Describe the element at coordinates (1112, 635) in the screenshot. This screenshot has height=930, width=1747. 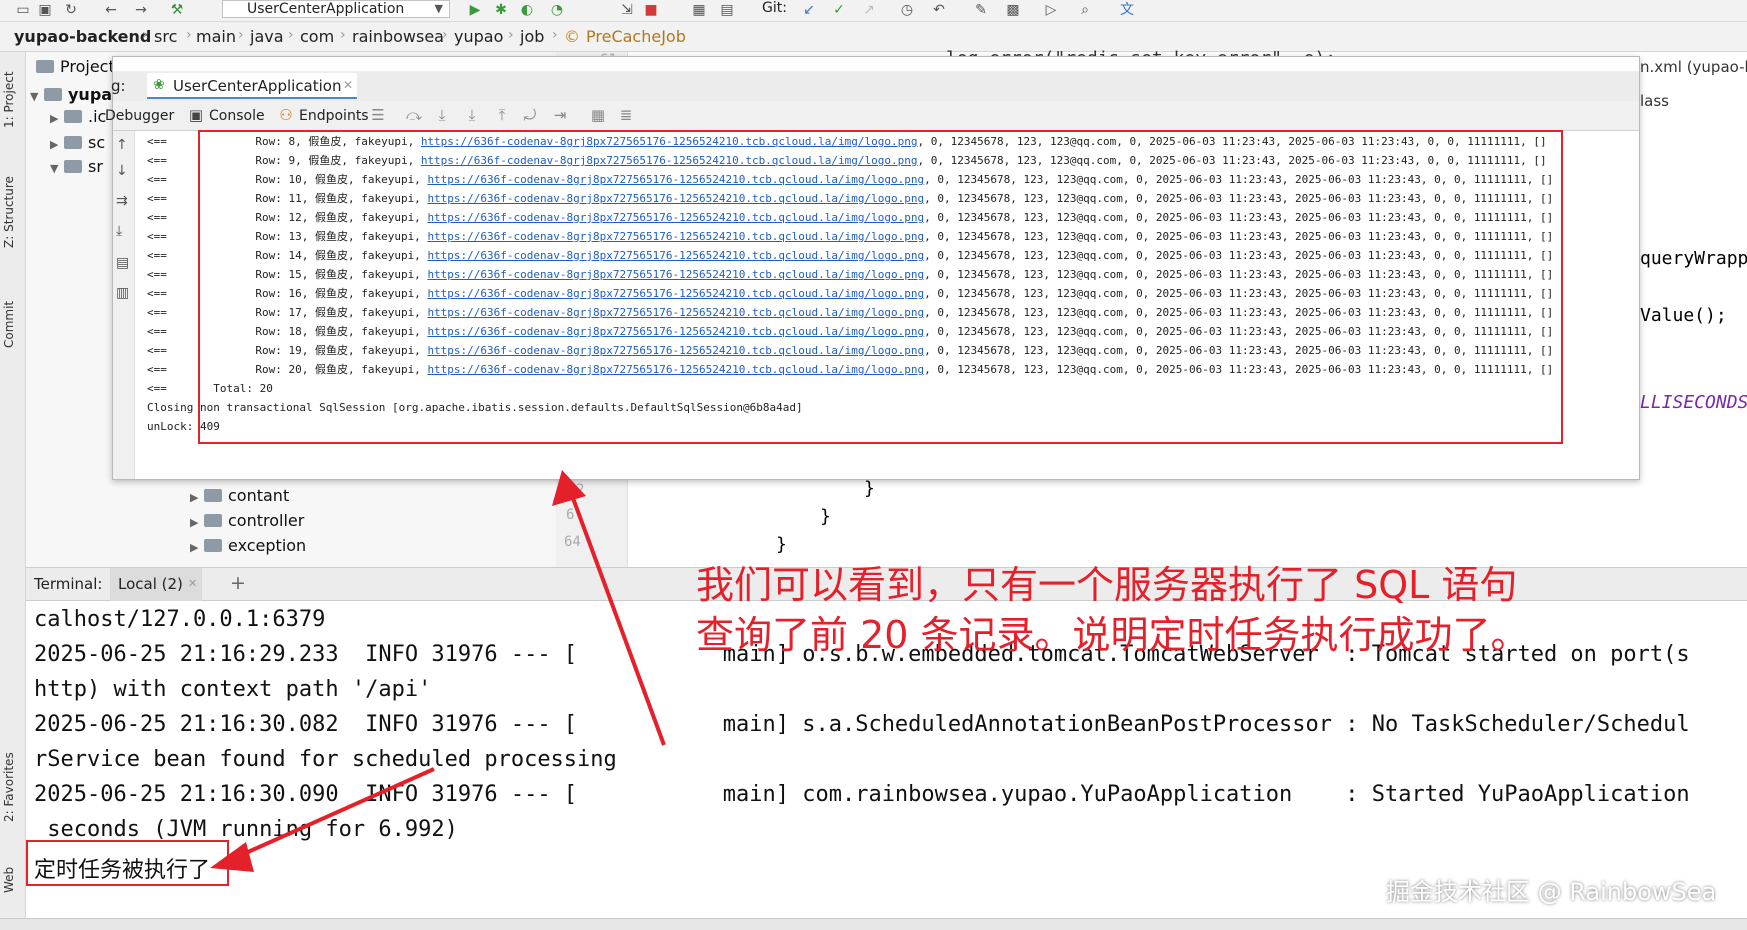
I see `annotation-line: 查询了前 20 条记录。说明定时任务执行成功了。` at that location.